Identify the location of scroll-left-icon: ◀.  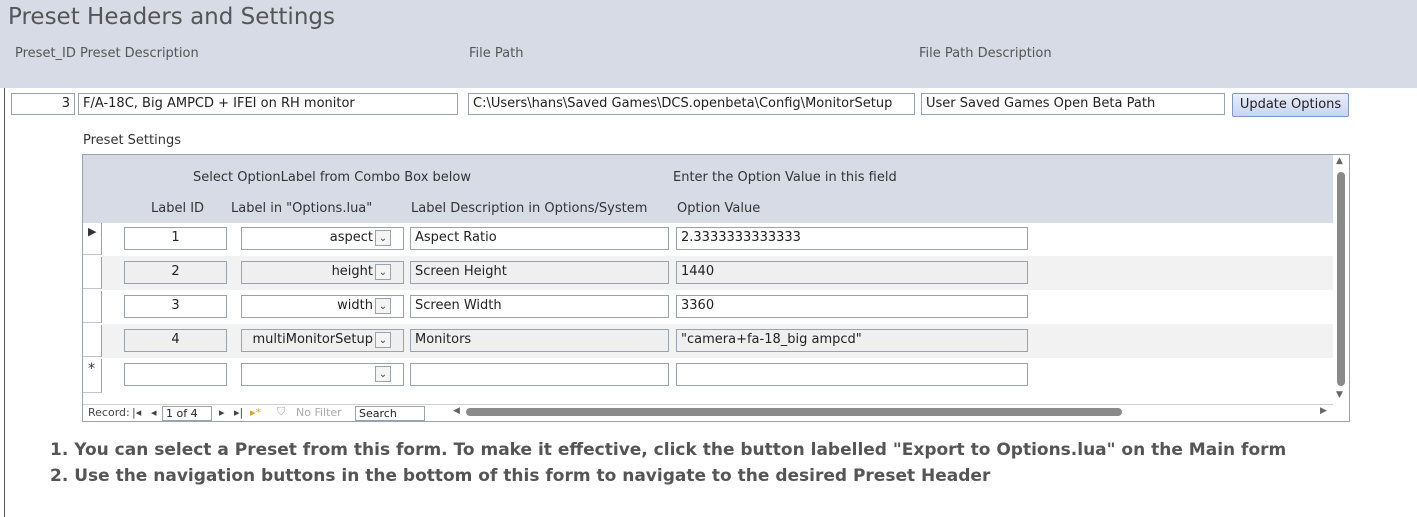
(456, 411).